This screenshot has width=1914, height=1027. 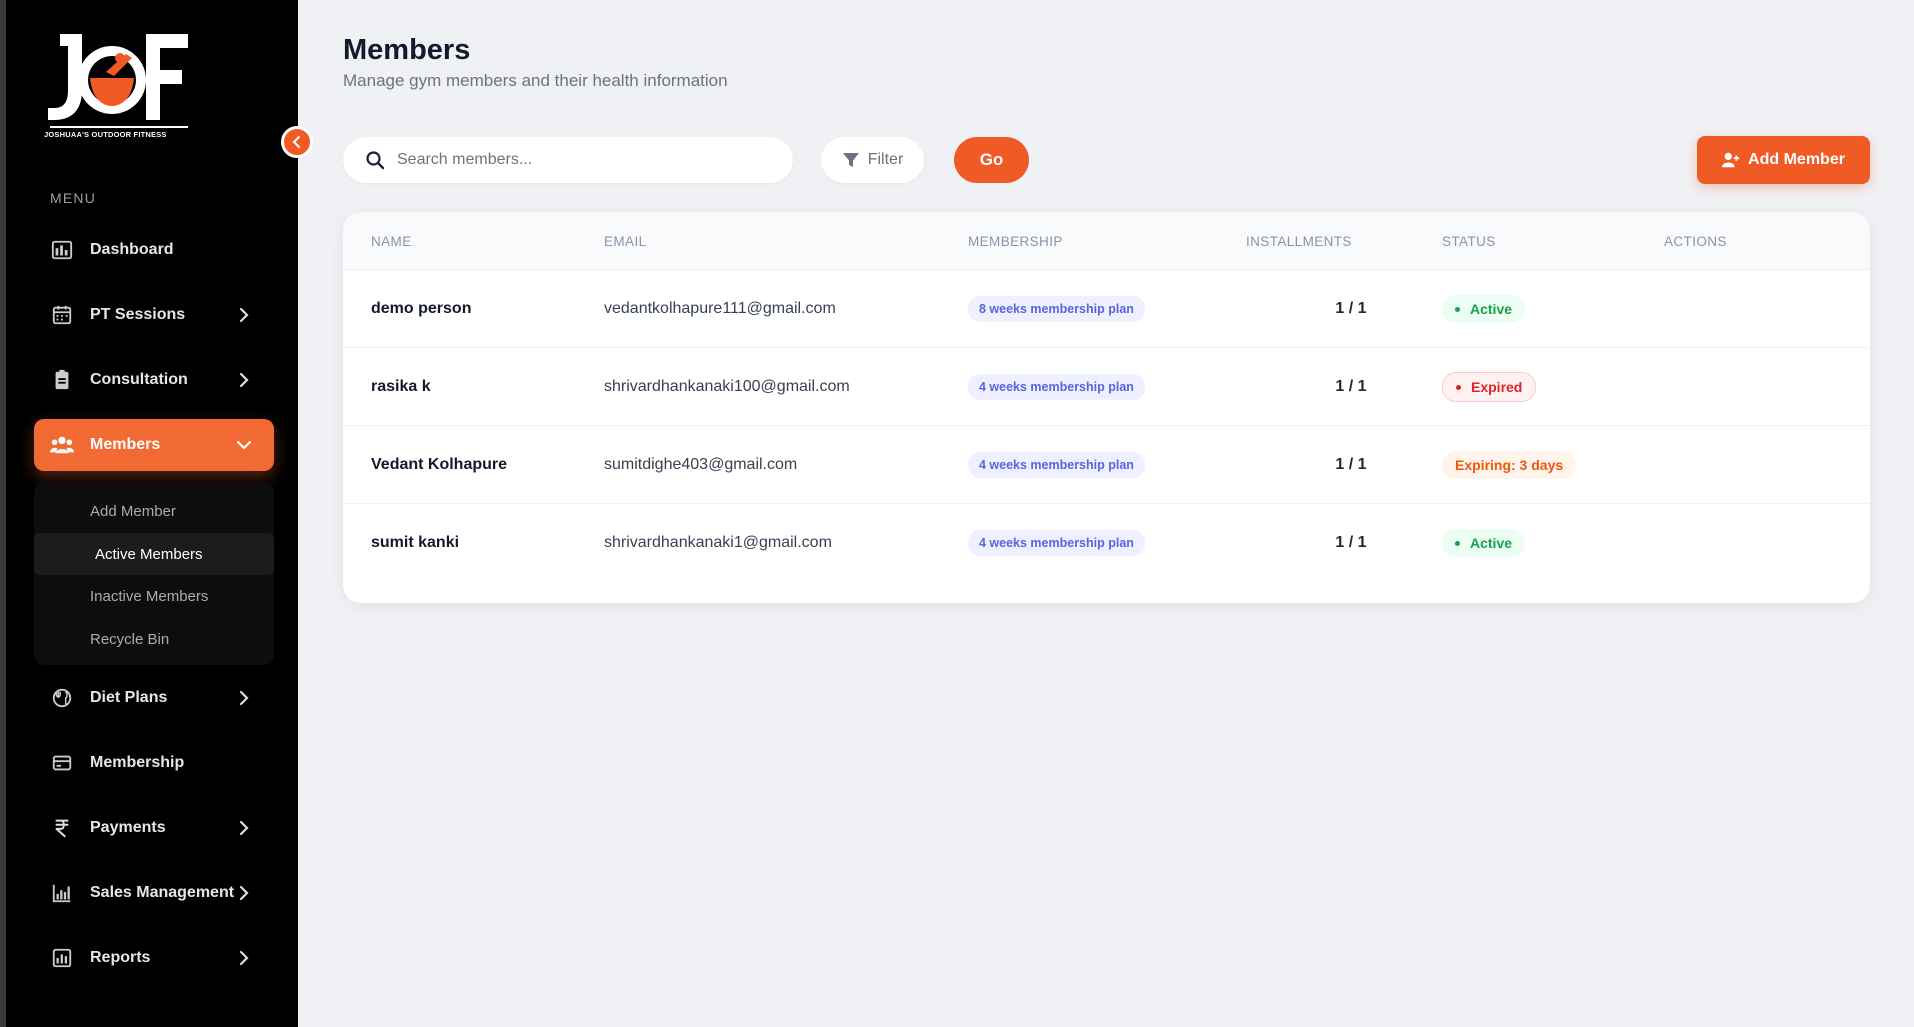 I want to click on sidebar-item-label: Membership, so click(x=137, y=762).